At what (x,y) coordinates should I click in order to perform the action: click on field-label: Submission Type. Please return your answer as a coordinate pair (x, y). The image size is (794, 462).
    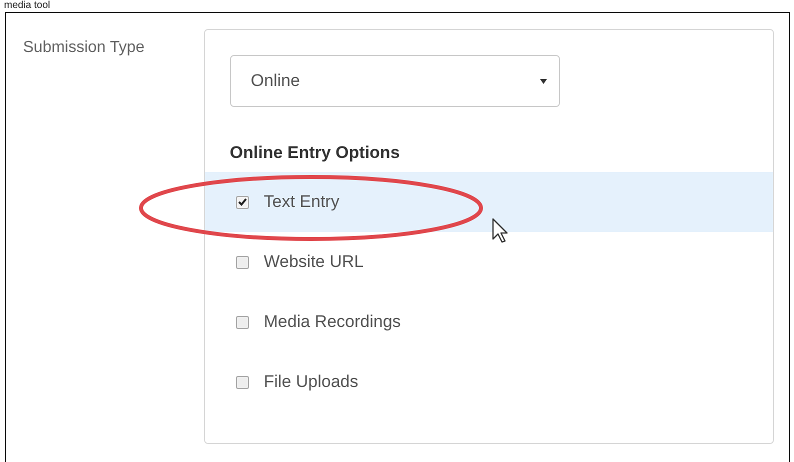
    Looking at the image, I should click on (84, 48).